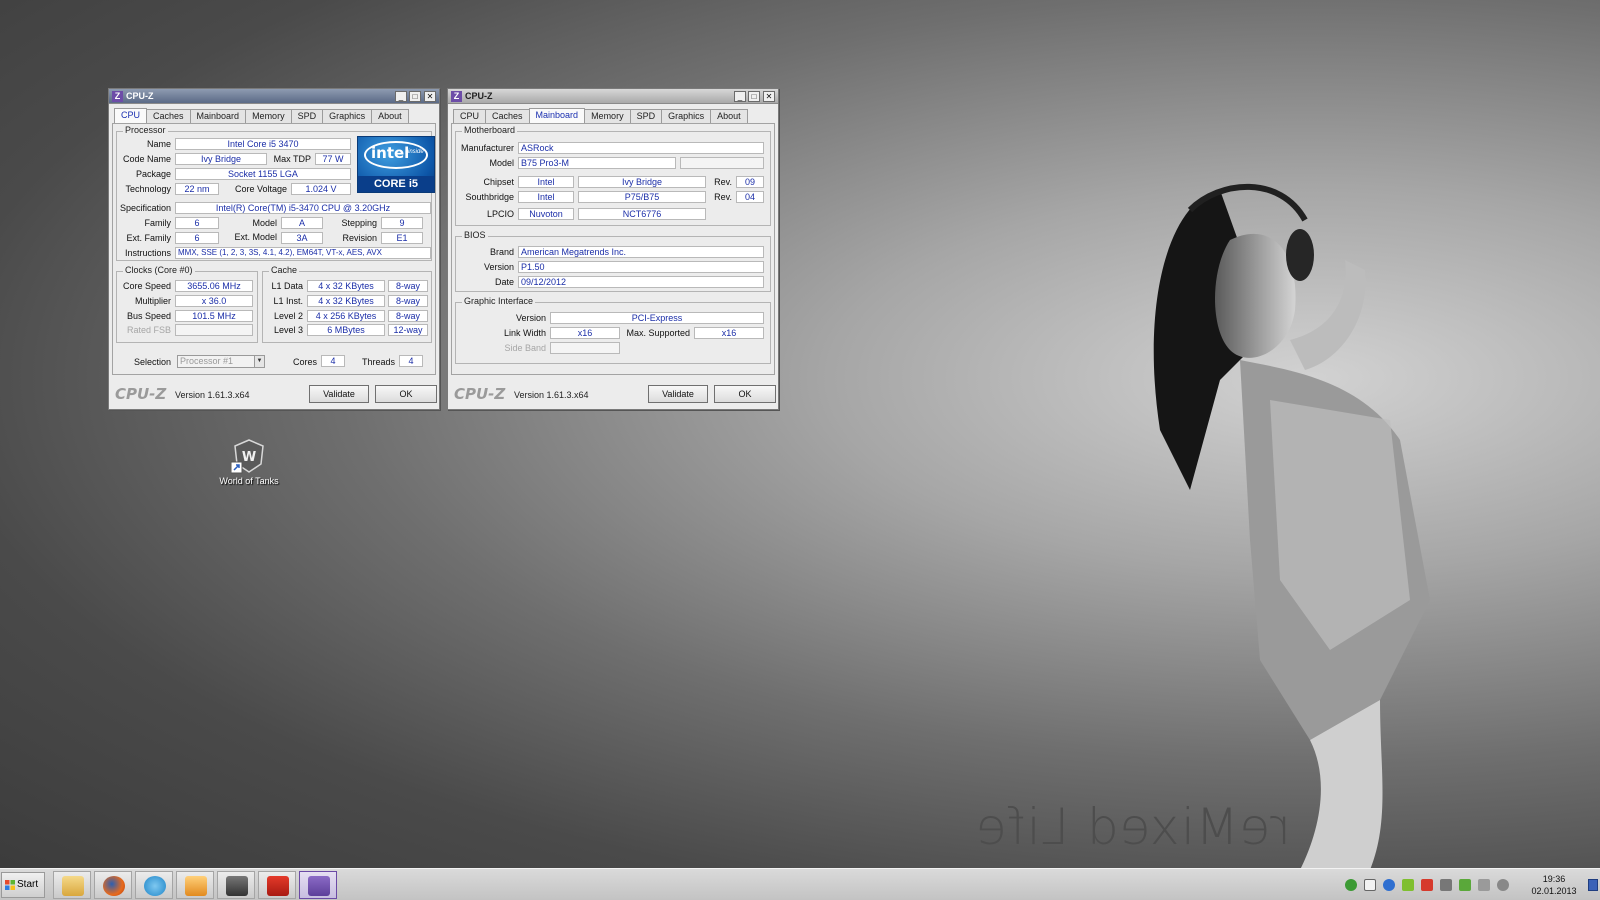 Image resolution: width=1600 pixels, height=900 pixels. What do you see at coordinates (585, 333) in the screenshot?
I see `link-width-value: x16` at bounding box center [585, 333].